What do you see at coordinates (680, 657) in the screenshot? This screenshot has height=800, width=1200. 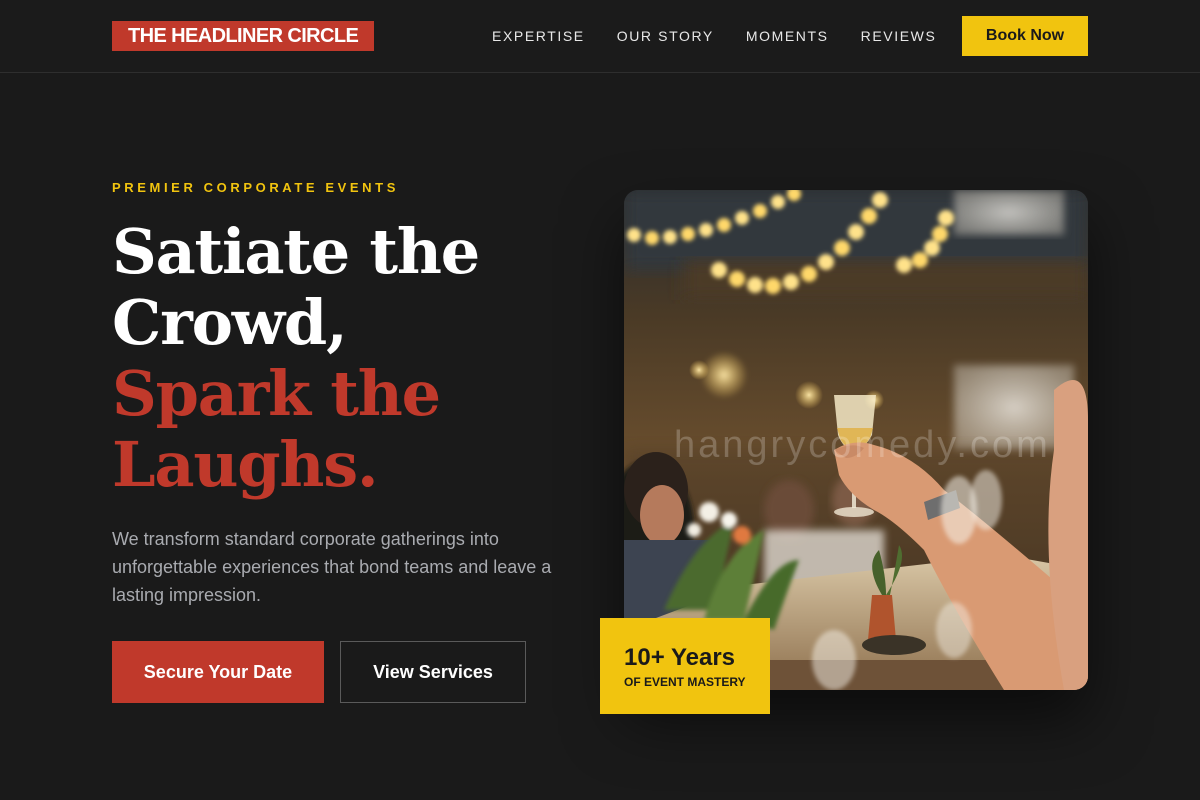 I see `badge-value: 10+ Years` at bounding box center [680, 657].